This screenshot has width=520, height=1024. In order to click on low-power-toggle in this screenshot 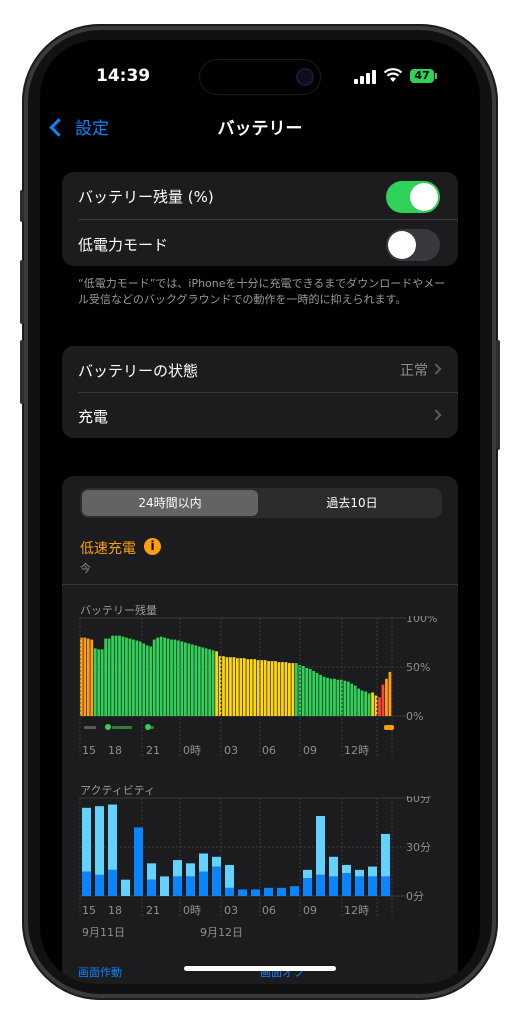, I will do `click(413, 245)`.